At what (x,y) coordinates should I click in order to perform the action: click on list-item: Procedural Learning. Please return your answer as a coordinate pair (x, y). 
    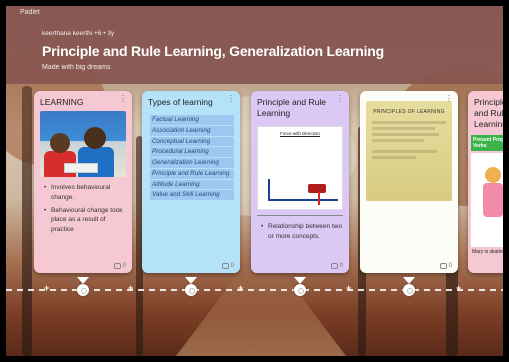
    Looking at the image, I should click on (192, 152).